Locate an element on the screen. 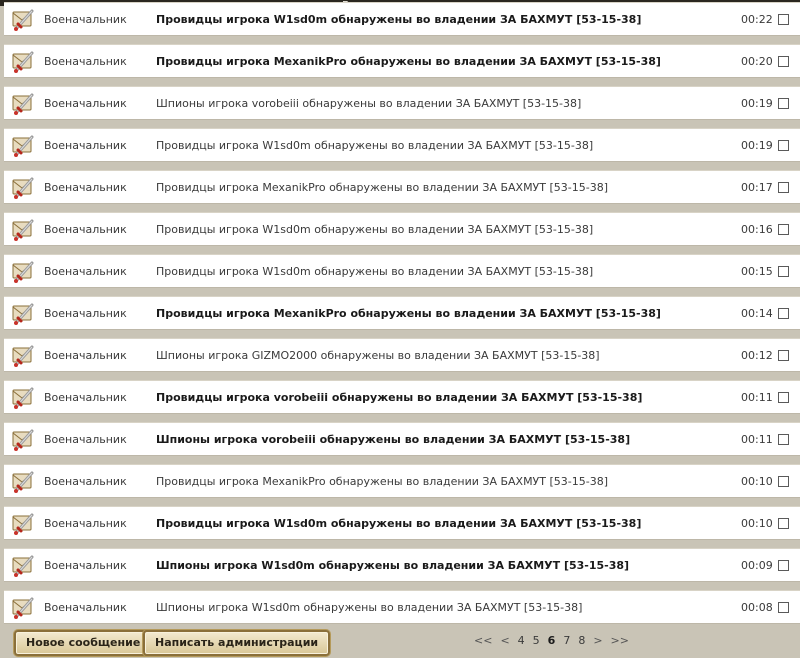 The height and width of the screenshot is (658, 800). message-time: 00:16 is located at coordinates (757, 229).